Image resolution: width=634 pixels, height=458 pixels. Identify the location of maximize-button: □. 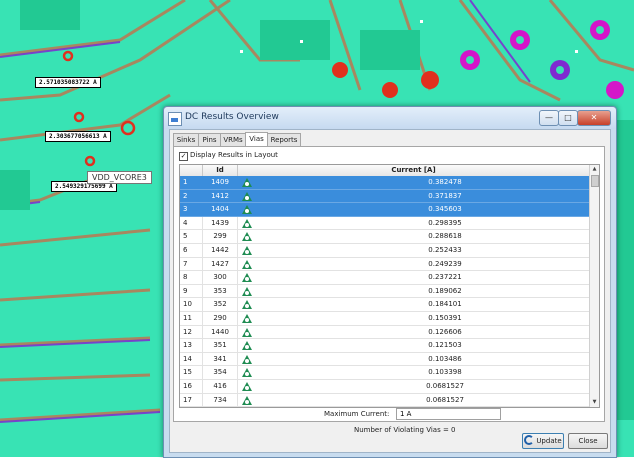
(568, 118).